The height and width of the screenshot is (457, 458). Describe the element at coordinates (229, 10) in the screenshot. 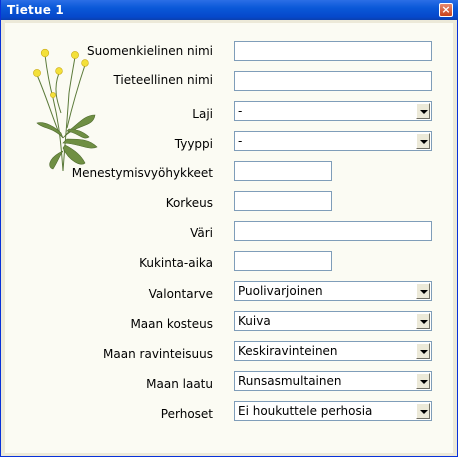

I see `title-bar: Tietue 1 ×` at that location.